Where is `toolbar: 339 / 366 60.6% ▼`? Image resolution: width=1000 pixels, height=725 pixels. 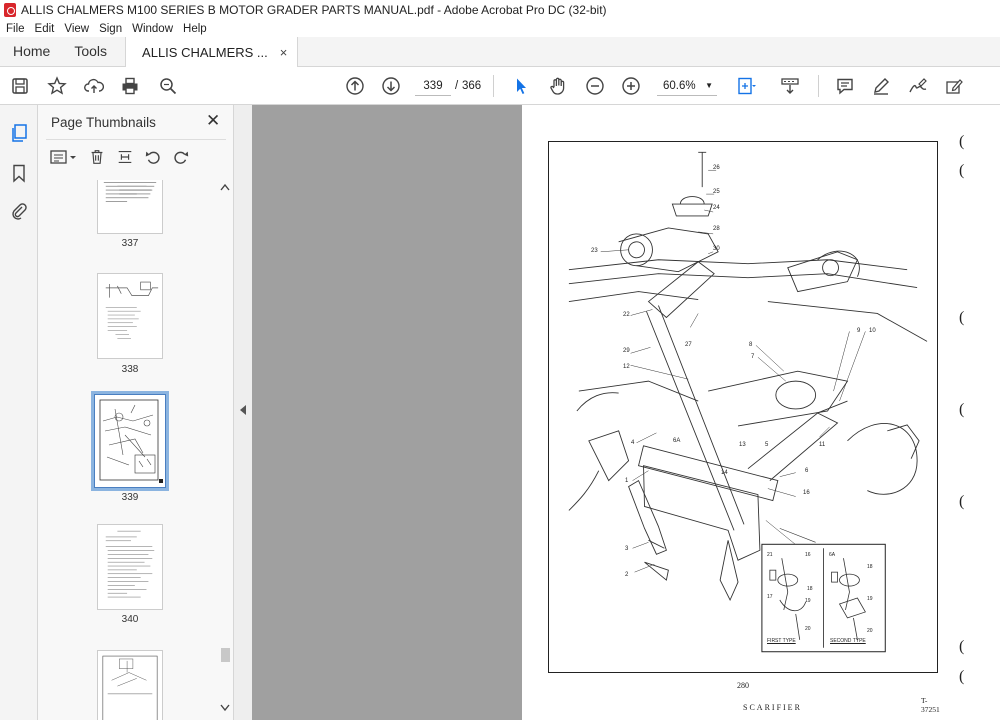 toolbar: 339 / 366 60.6% ▼ is located at coordinates (500, 86).